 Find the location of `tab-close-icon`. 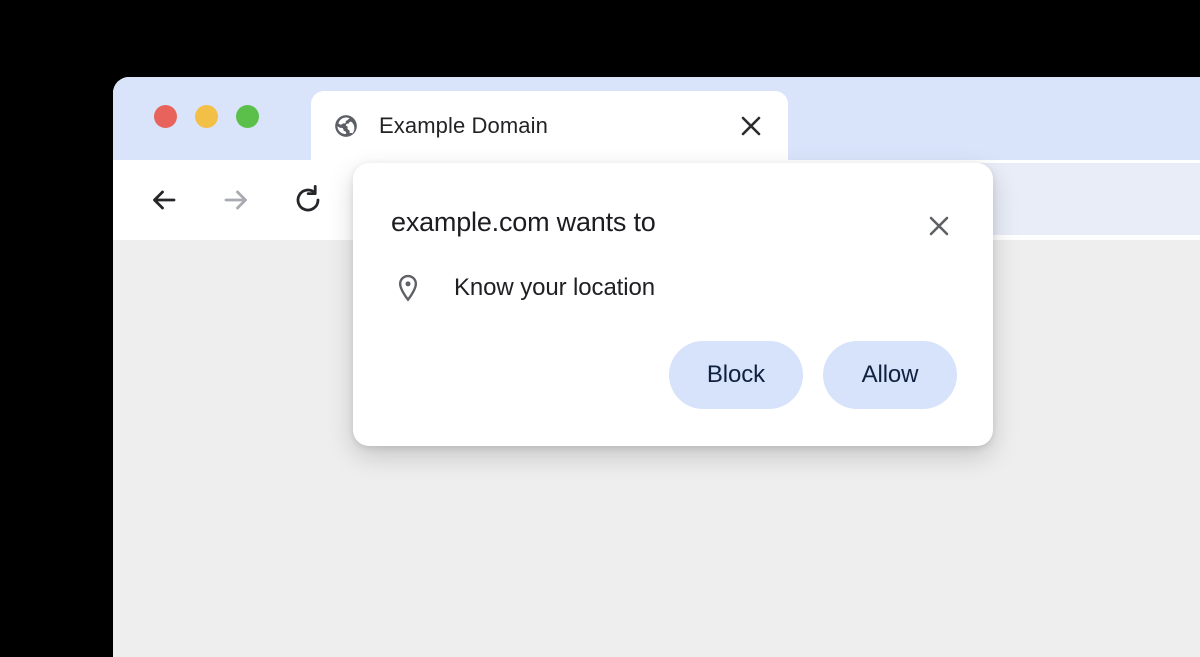

tab-close-icon is located at coordinates (751, 126).